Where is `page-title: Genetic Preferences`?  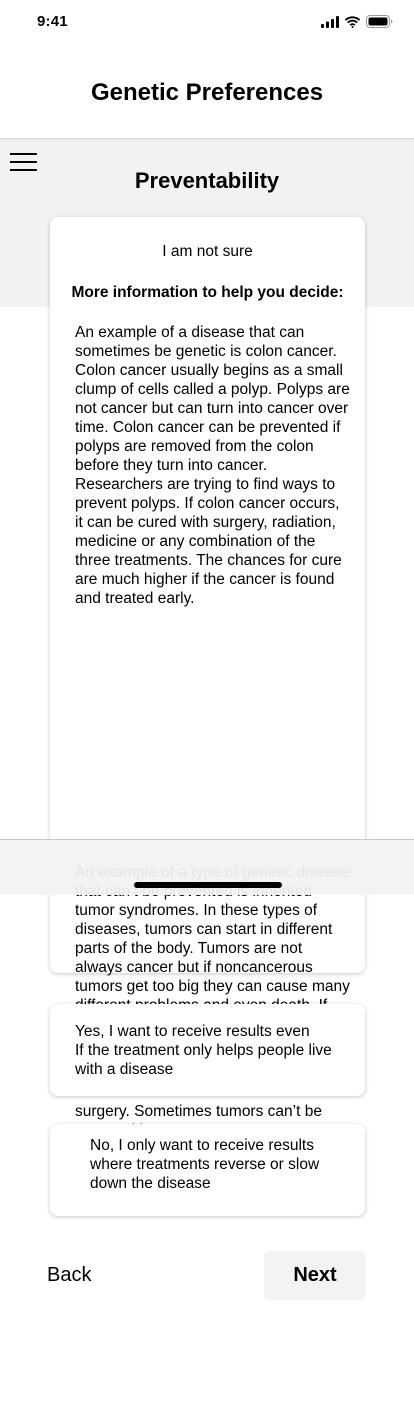
page-title: Genetic Preferences is located at coordinates (207, 92).